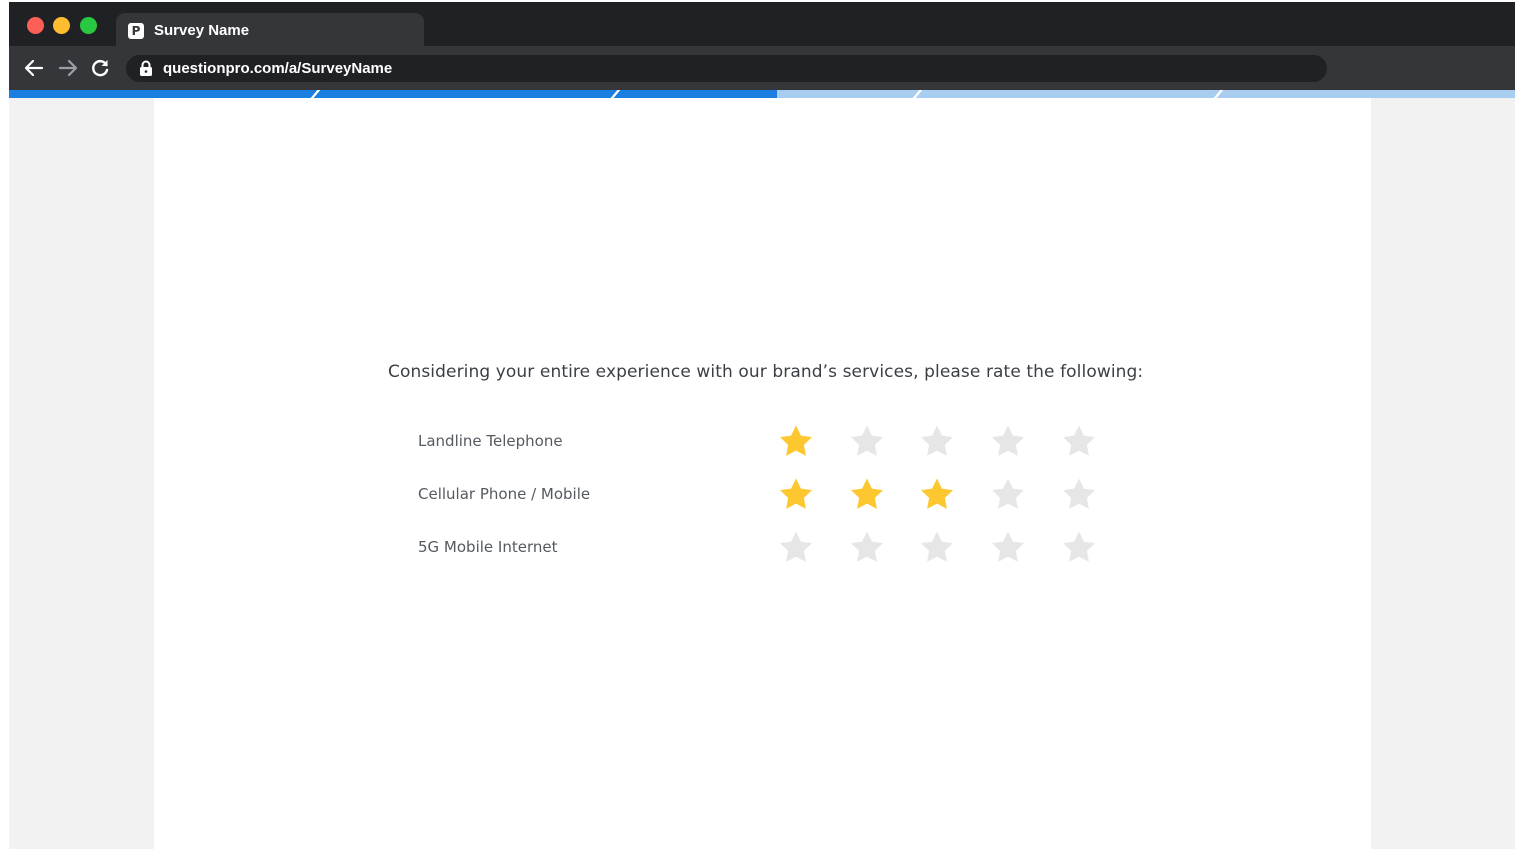 The image size is (1515, 849). What do you see at coordinates (68, 68) in the screenshot?
I see `forward-arrow-icon` at bounding box center [68, 68].